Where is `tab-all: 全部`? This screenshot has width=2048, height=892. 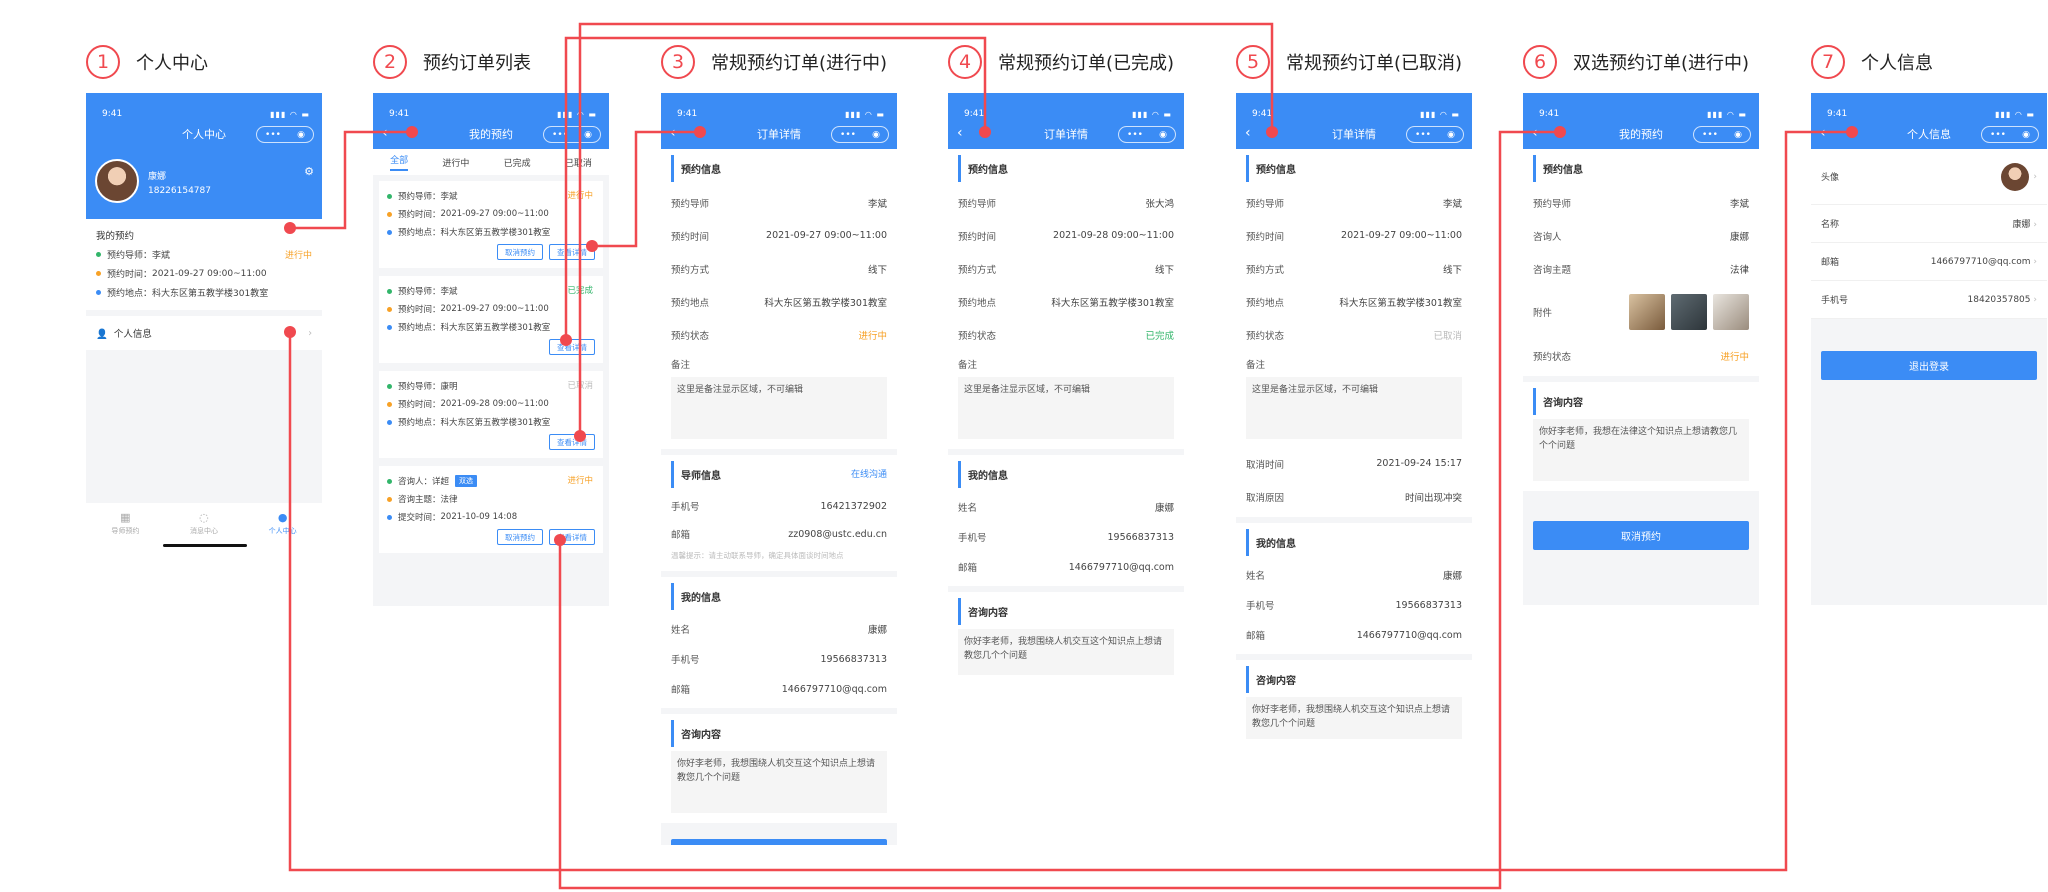
tab-all: 全部 is located at coordinates (399, 162).